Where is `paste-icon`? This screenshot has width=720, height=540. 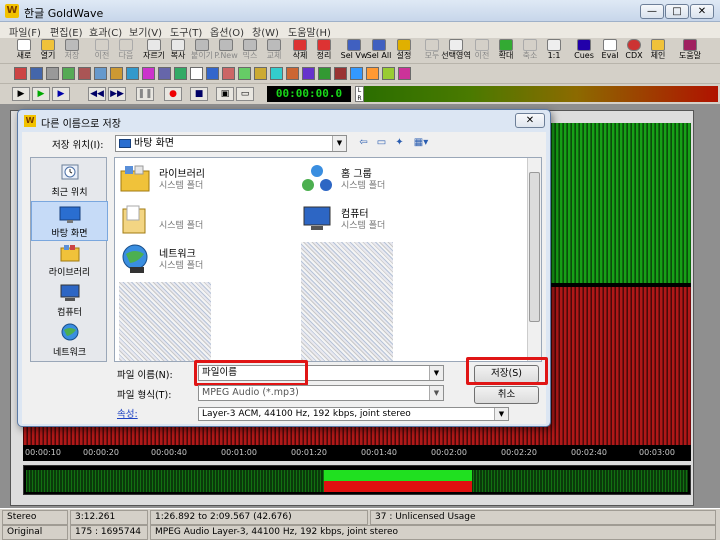
paste-icon is located at coordinates (202, 45).